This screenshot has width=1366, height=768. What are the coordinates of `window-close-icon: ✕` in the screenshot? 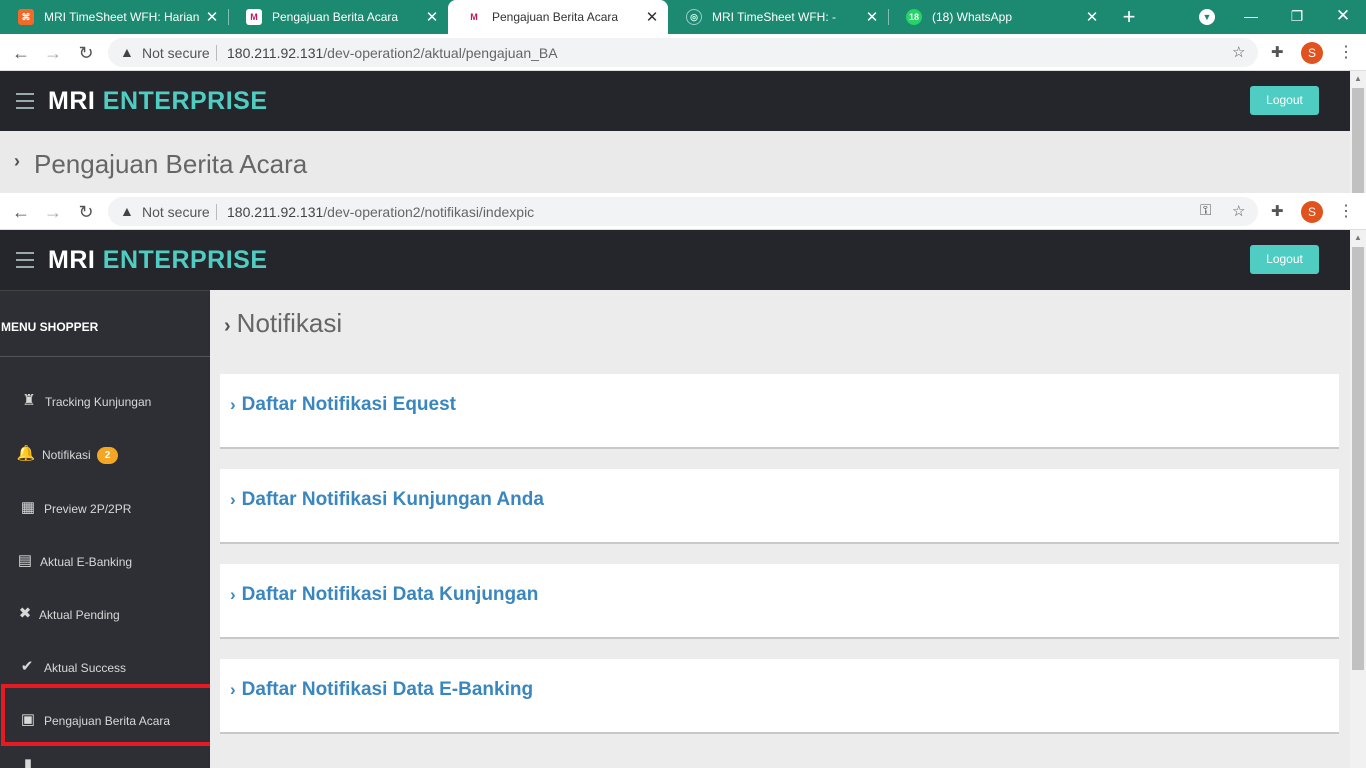 It's located at (1343, 16).